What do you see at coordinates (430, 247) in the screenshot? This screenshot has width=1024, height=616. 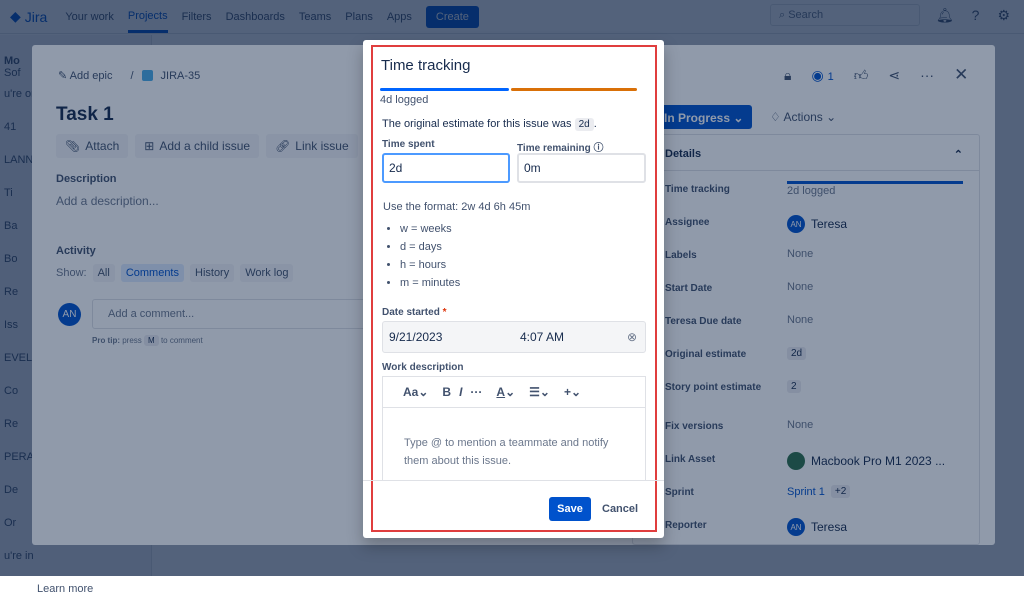 I see `unit-item: d = days` at bounding box center [430, 247].